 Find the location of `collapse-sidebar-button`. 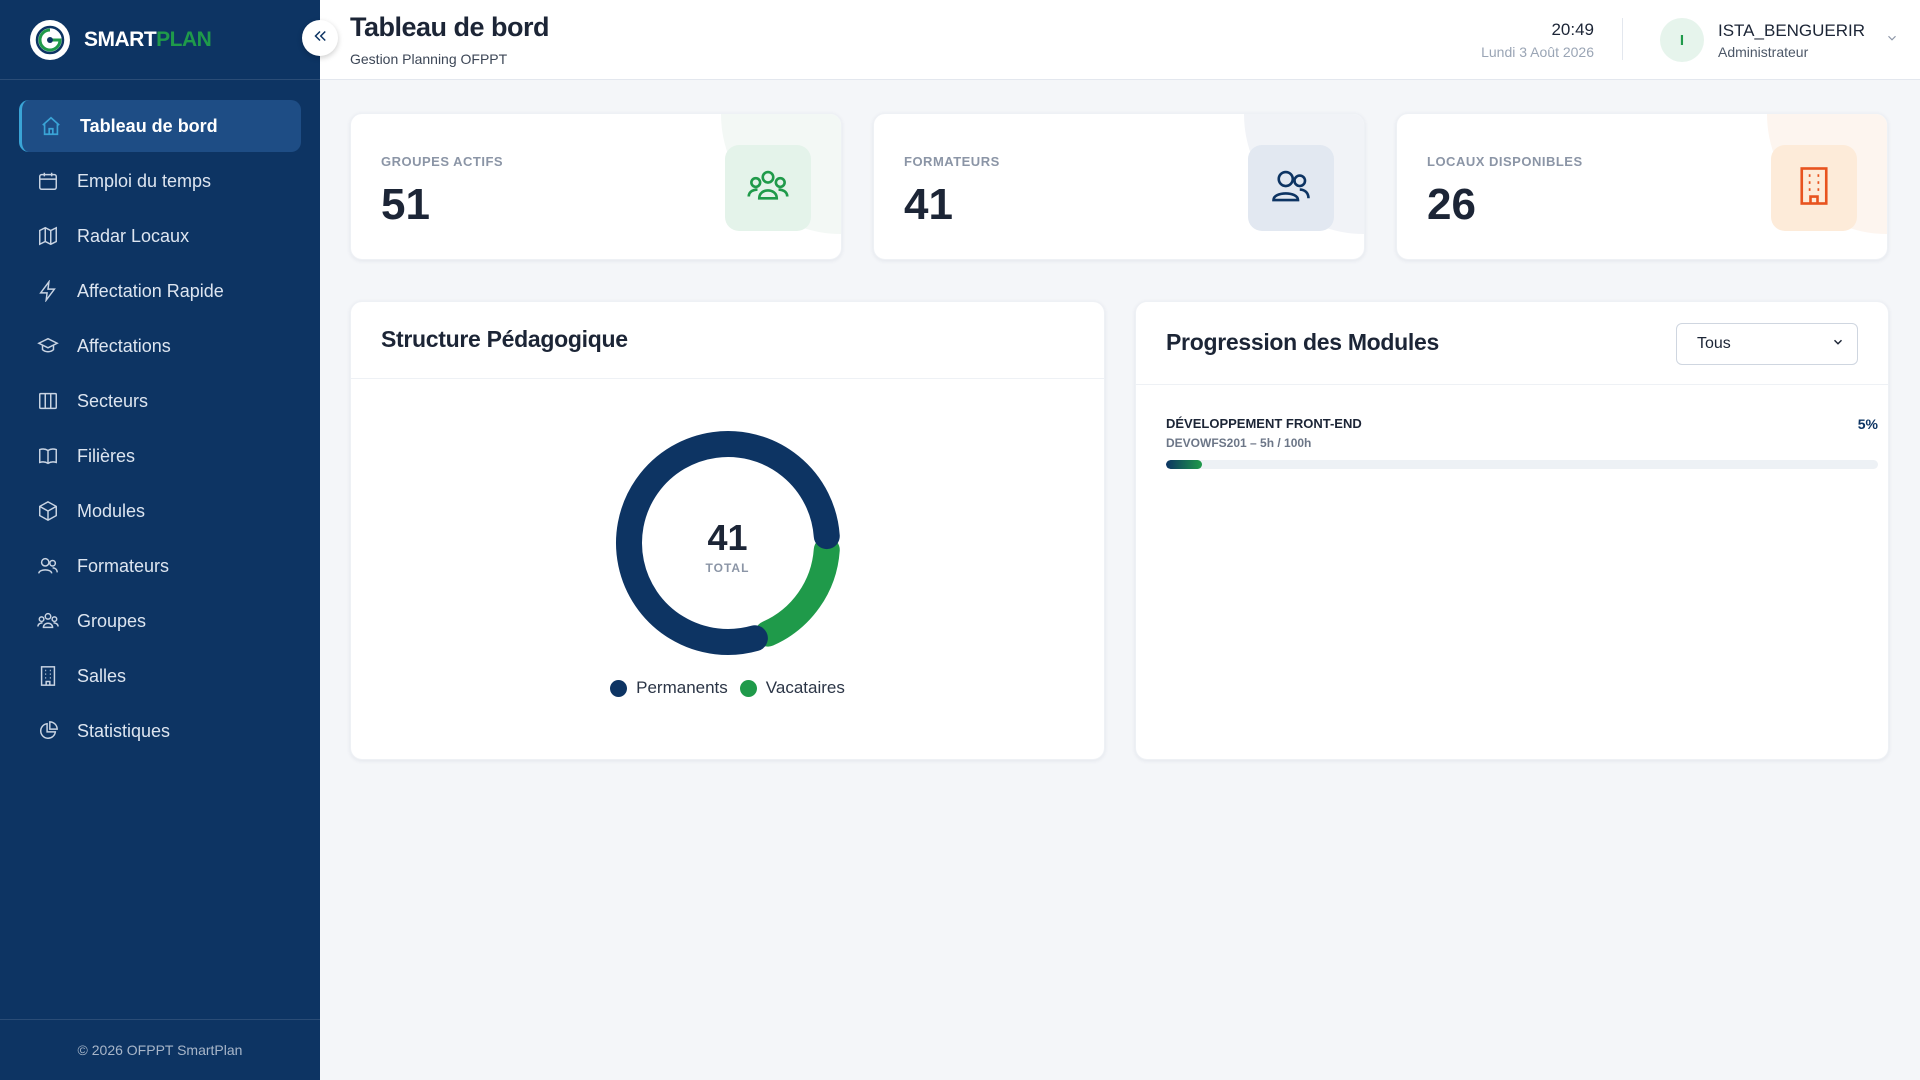

collapse-sidebar-button is located at coordinates (320, 38).